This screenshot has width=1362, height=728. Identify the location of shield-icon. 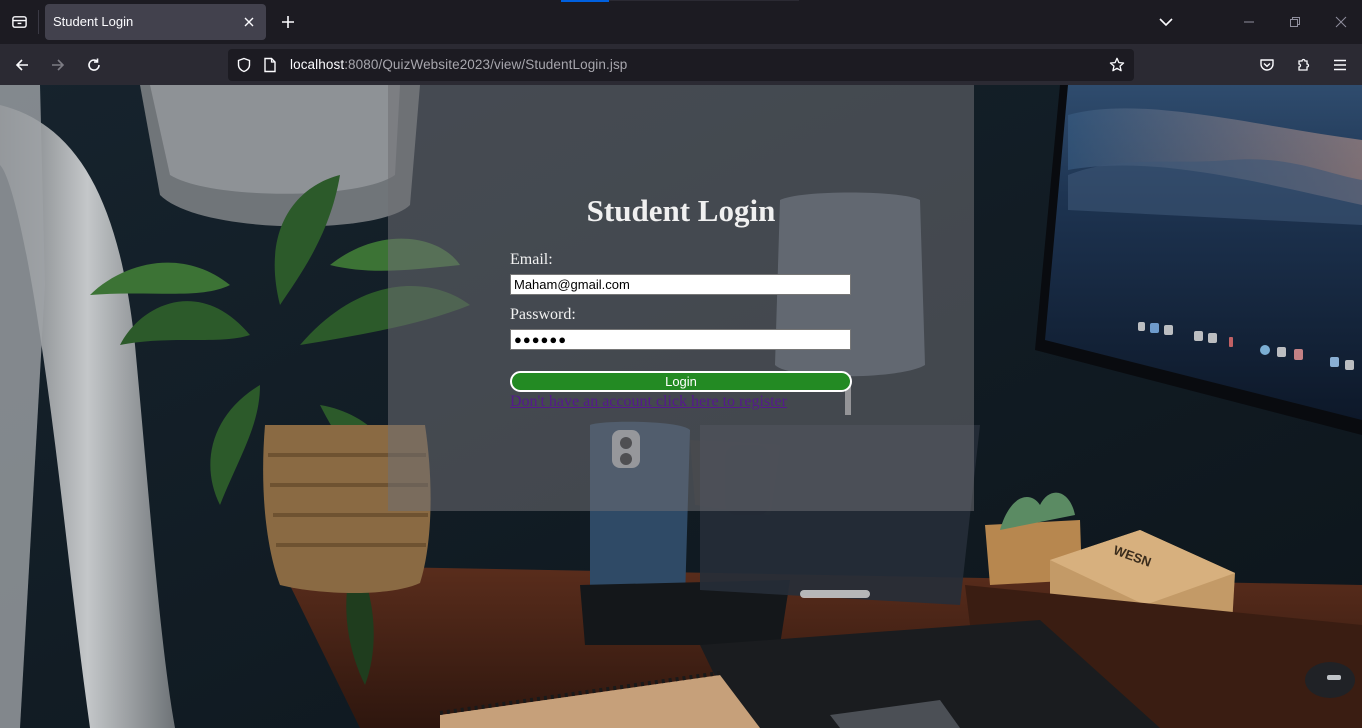
(244, 65).